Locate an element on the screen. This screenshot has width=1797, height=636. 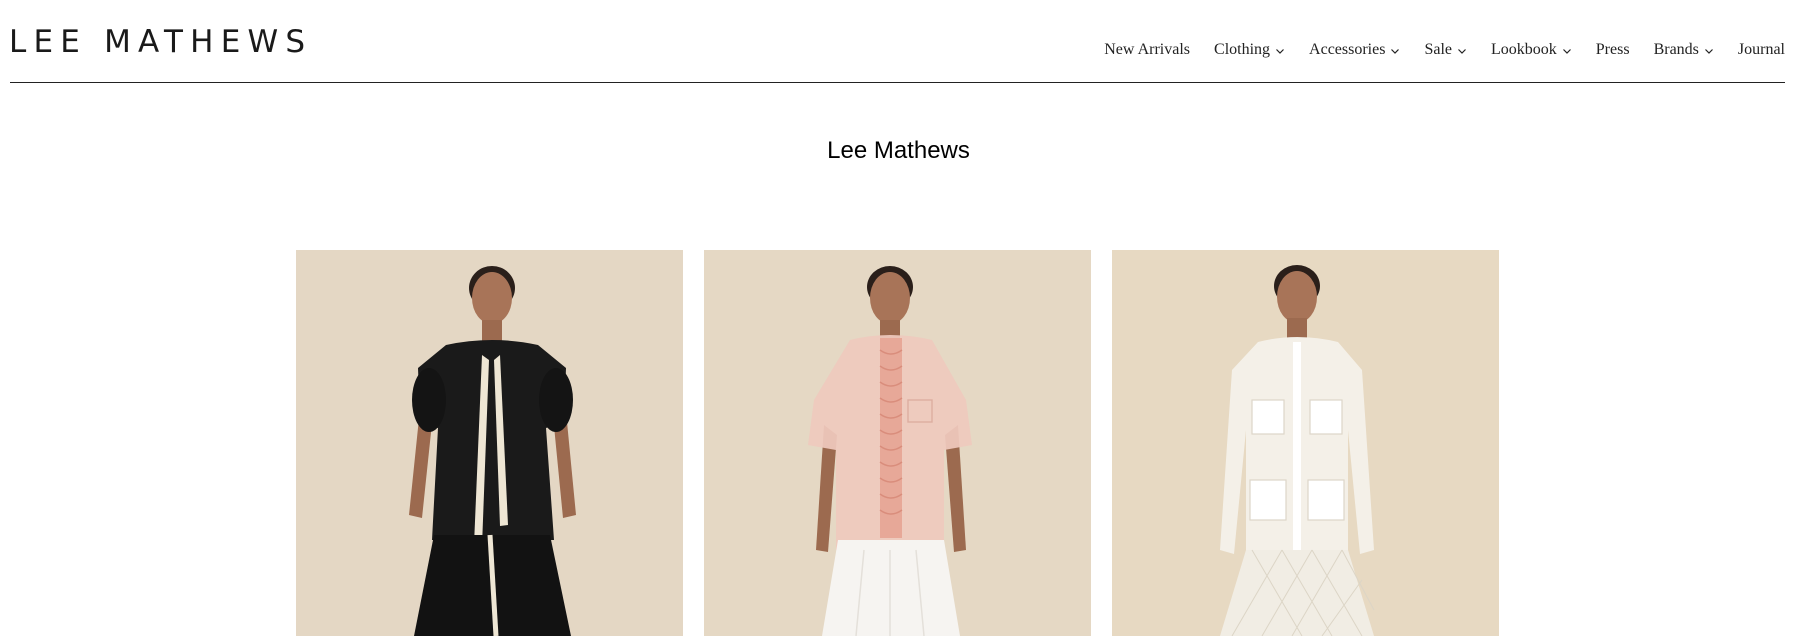
nav-new-arrivals-label: New Arrivals is located at coordinates (1147, 49).